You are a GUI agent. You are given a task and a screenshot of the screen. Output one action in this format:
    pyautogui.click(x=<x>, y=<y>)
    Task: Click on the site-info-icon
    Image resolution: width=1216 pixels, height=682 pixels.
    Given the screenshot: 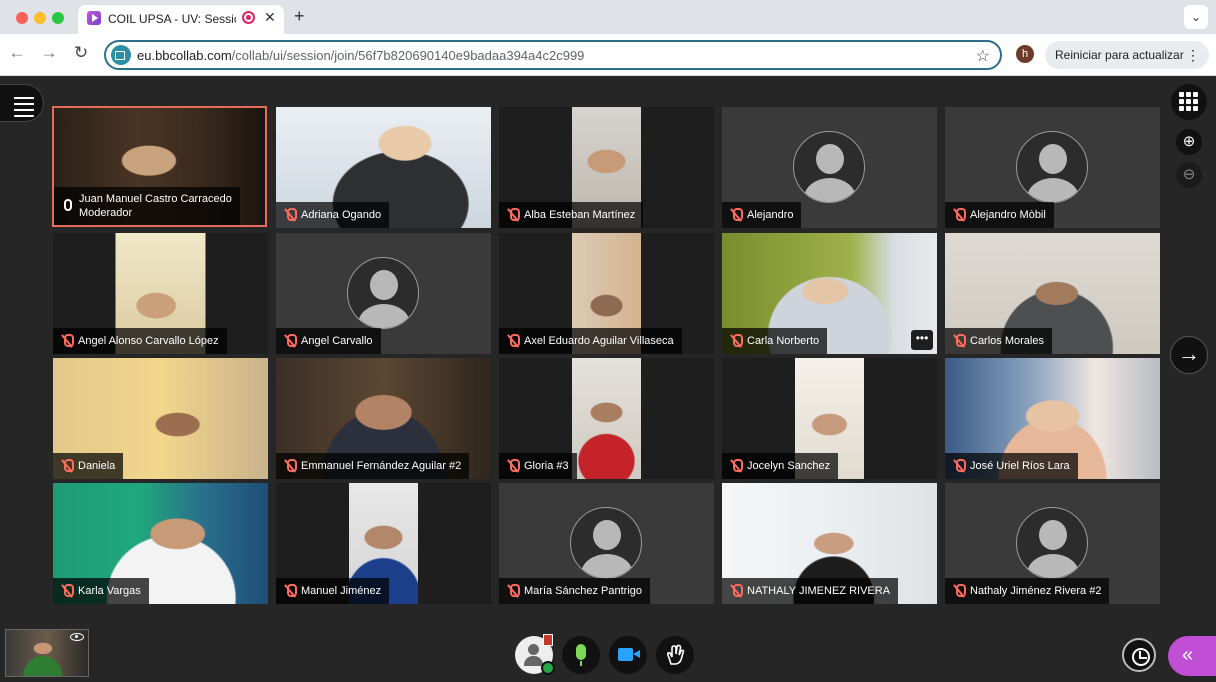 What is the action you would take?
    pyautogui.click(x=121, y=55)
    